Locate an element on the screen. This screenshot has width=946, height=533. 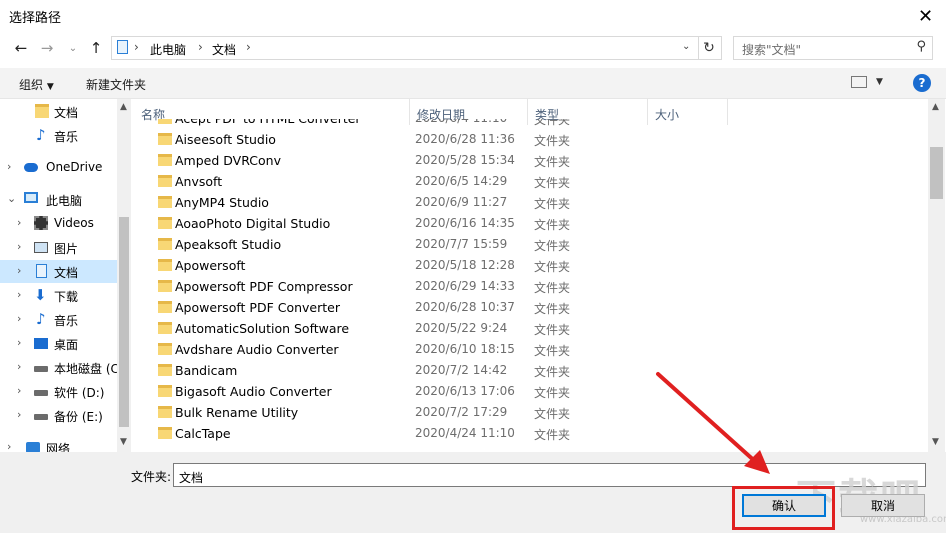
cancel-button: 取消 is located at coordinates (883, 505).